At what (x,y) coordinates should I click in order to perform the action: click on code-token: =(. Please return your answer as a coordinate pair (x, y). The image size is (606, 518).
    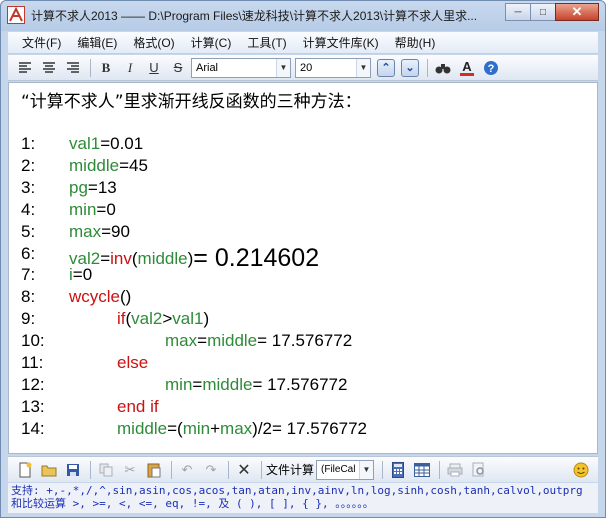
    Looking at the image, I should click on (175, 428).